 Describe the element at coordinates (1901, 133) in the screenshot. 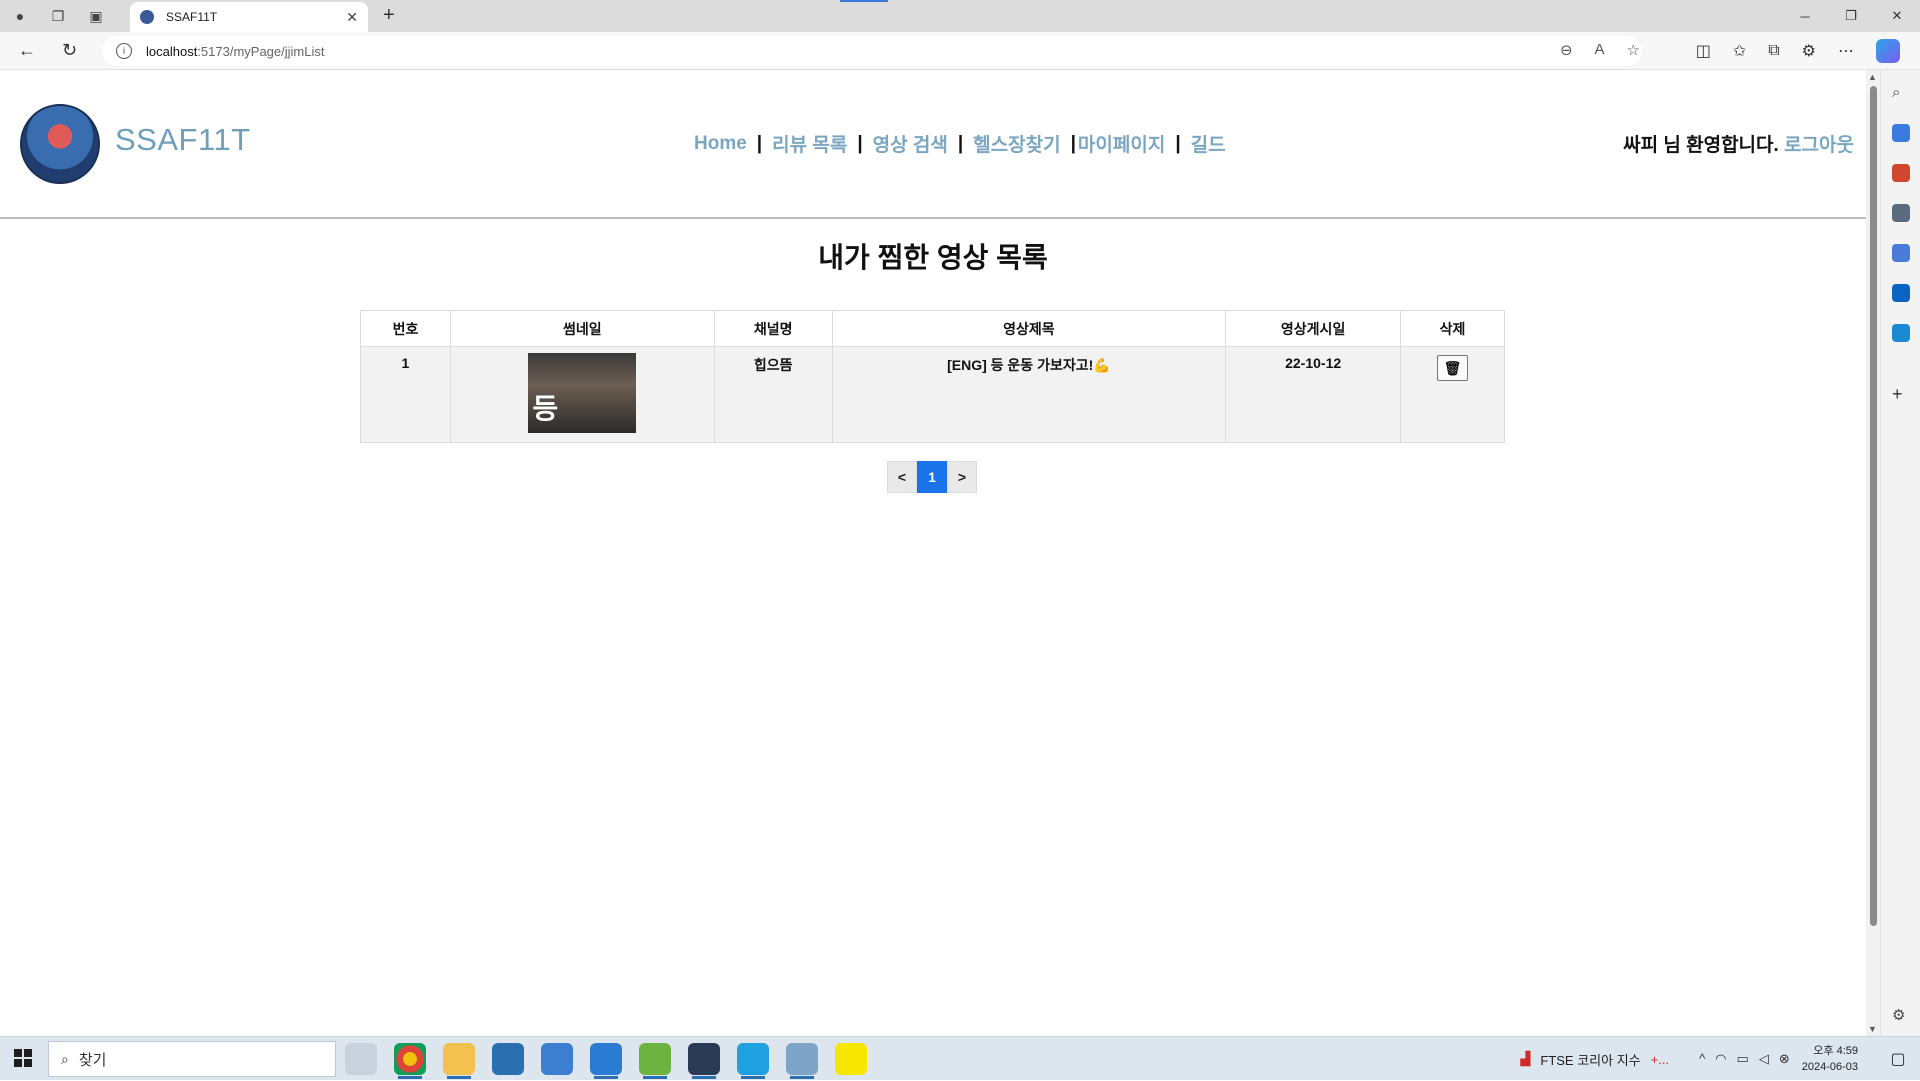

I see `sidebar-shopping-icon` at that location.